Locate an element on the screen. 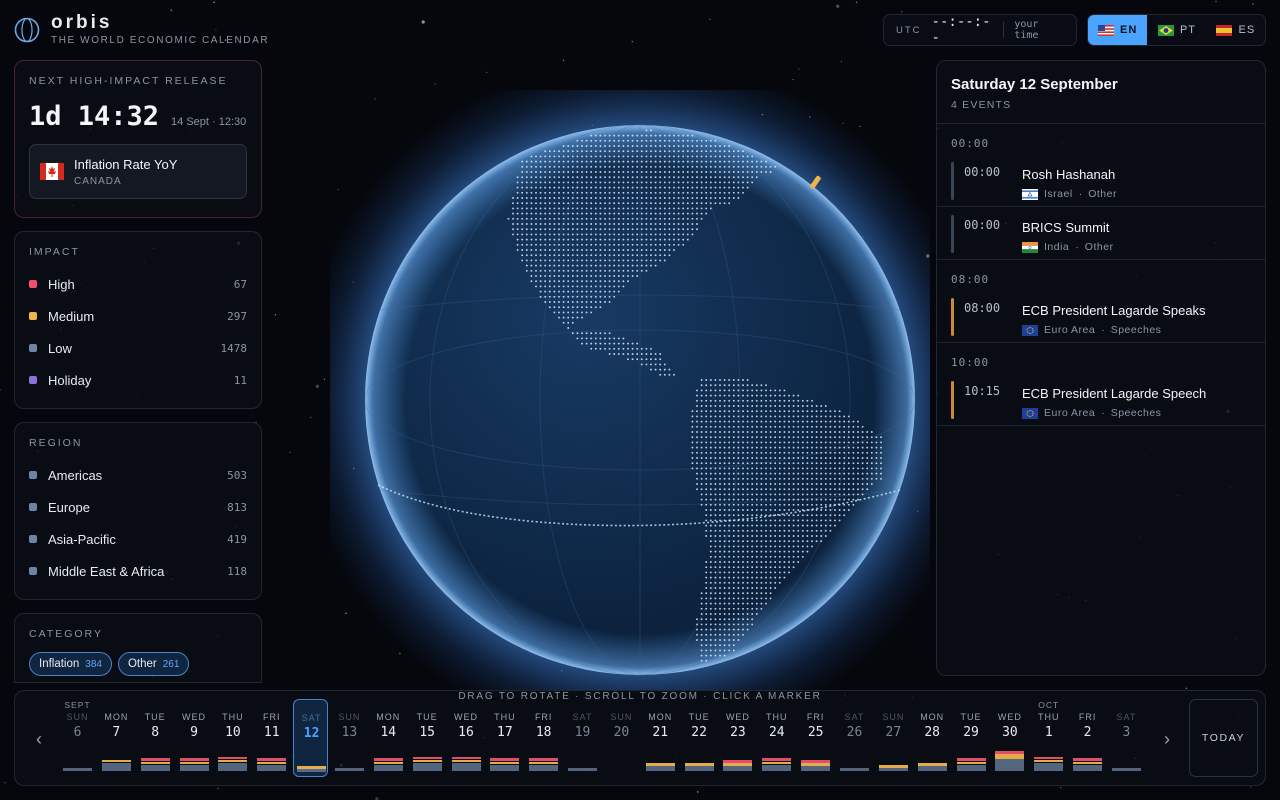  impact-filter-low: Low 1478 is located at coordinates (138, 348).